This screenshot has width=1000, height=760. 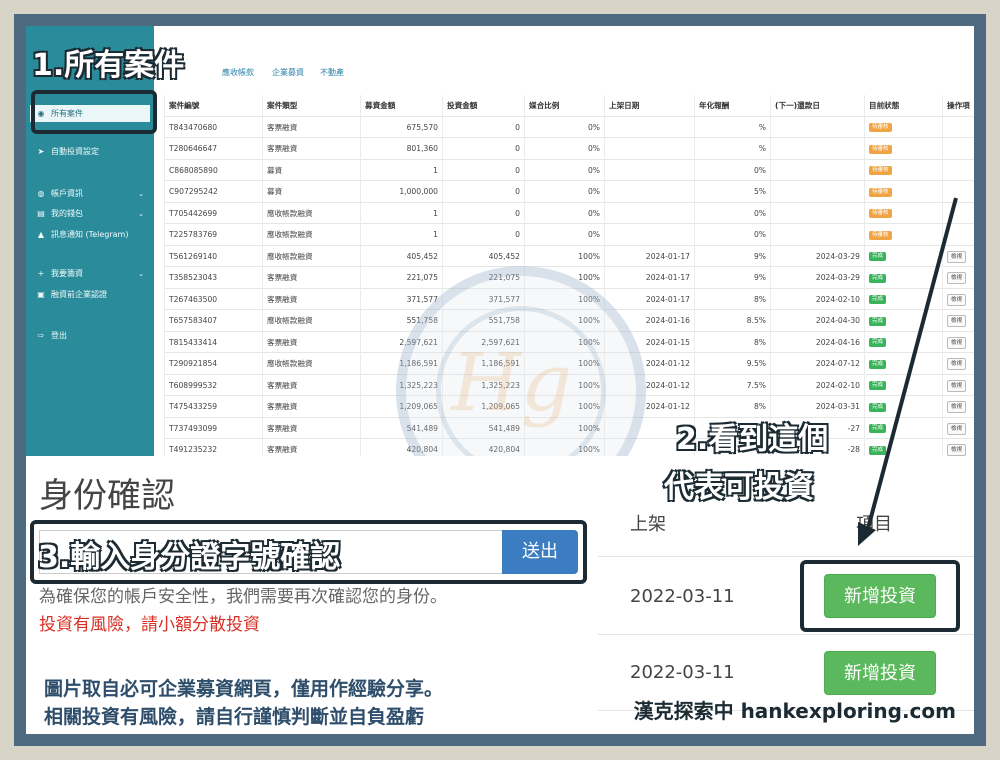 I want to click on watermark-monogram: Hg, so click(x=511, y=382).